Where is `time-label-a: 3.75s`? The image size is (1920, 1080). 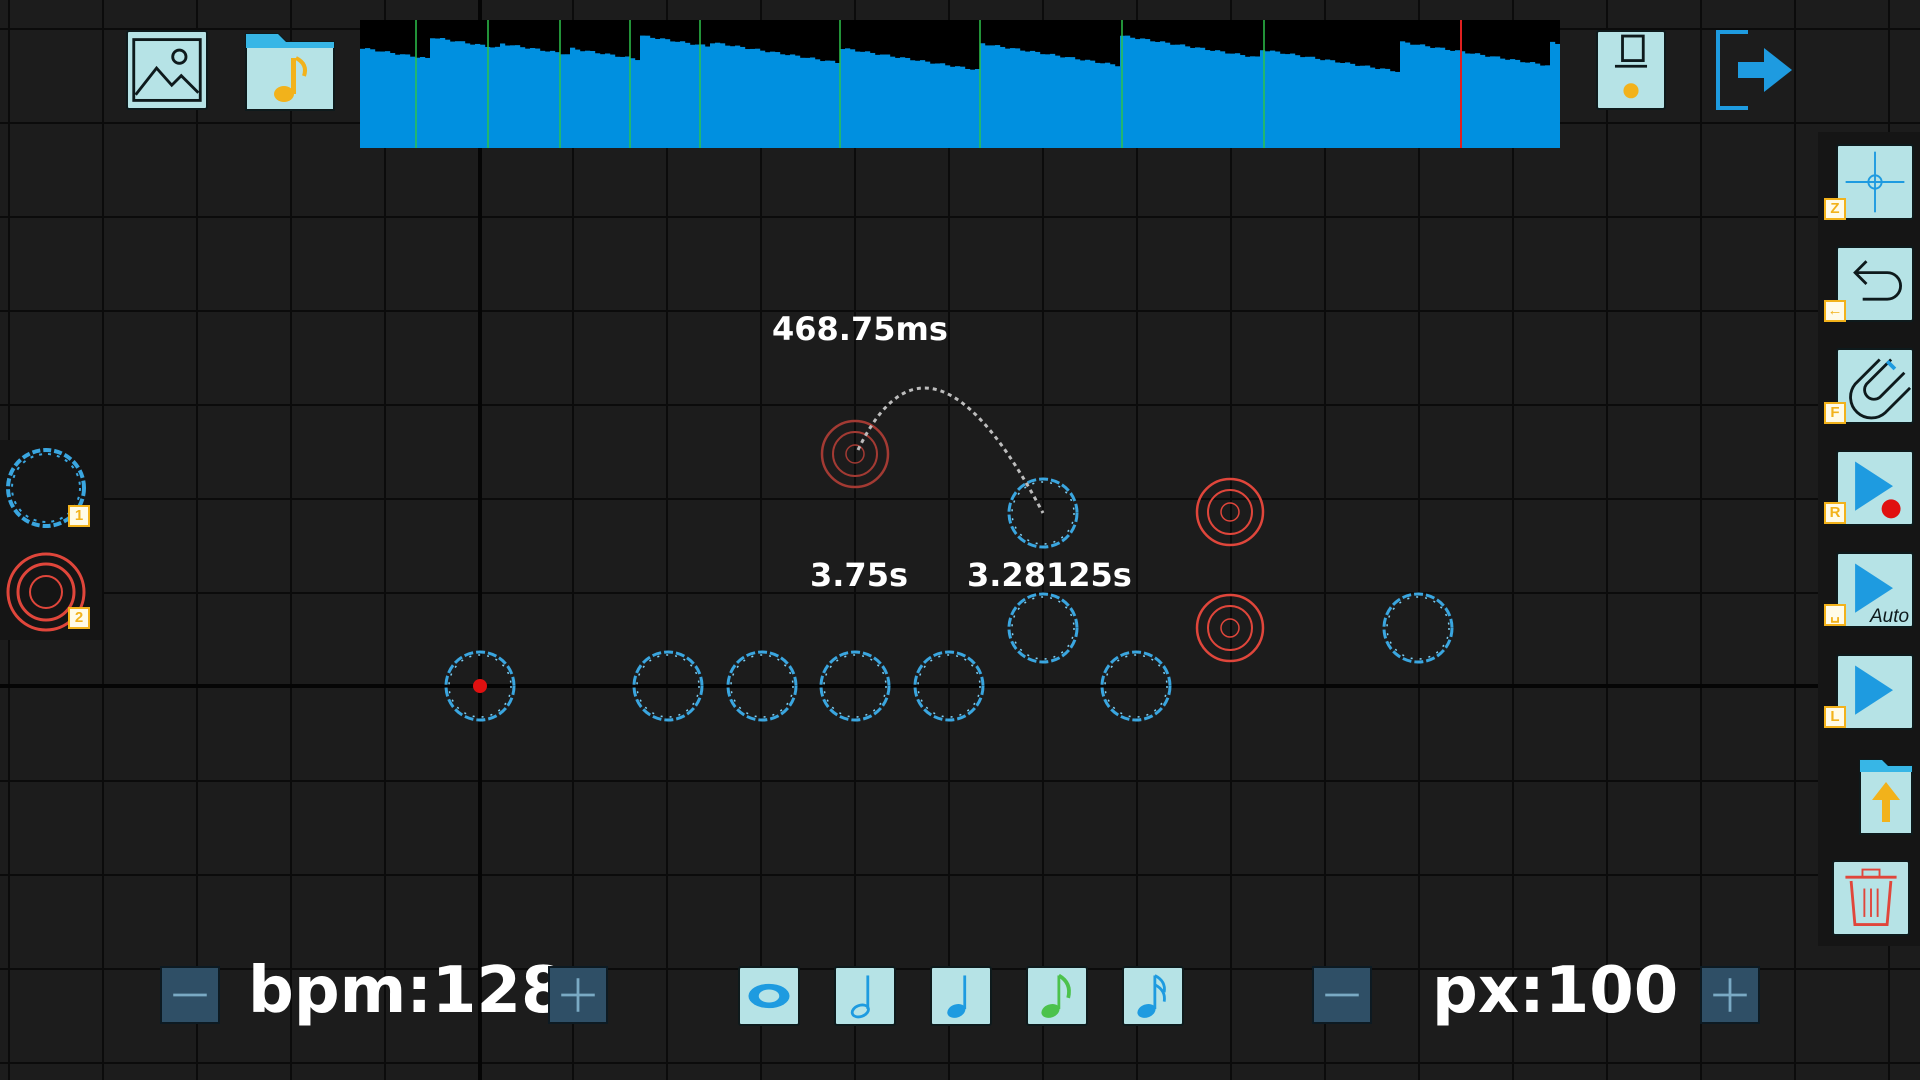
time-label-a: 3.75s is located at coordinates (859, 575).